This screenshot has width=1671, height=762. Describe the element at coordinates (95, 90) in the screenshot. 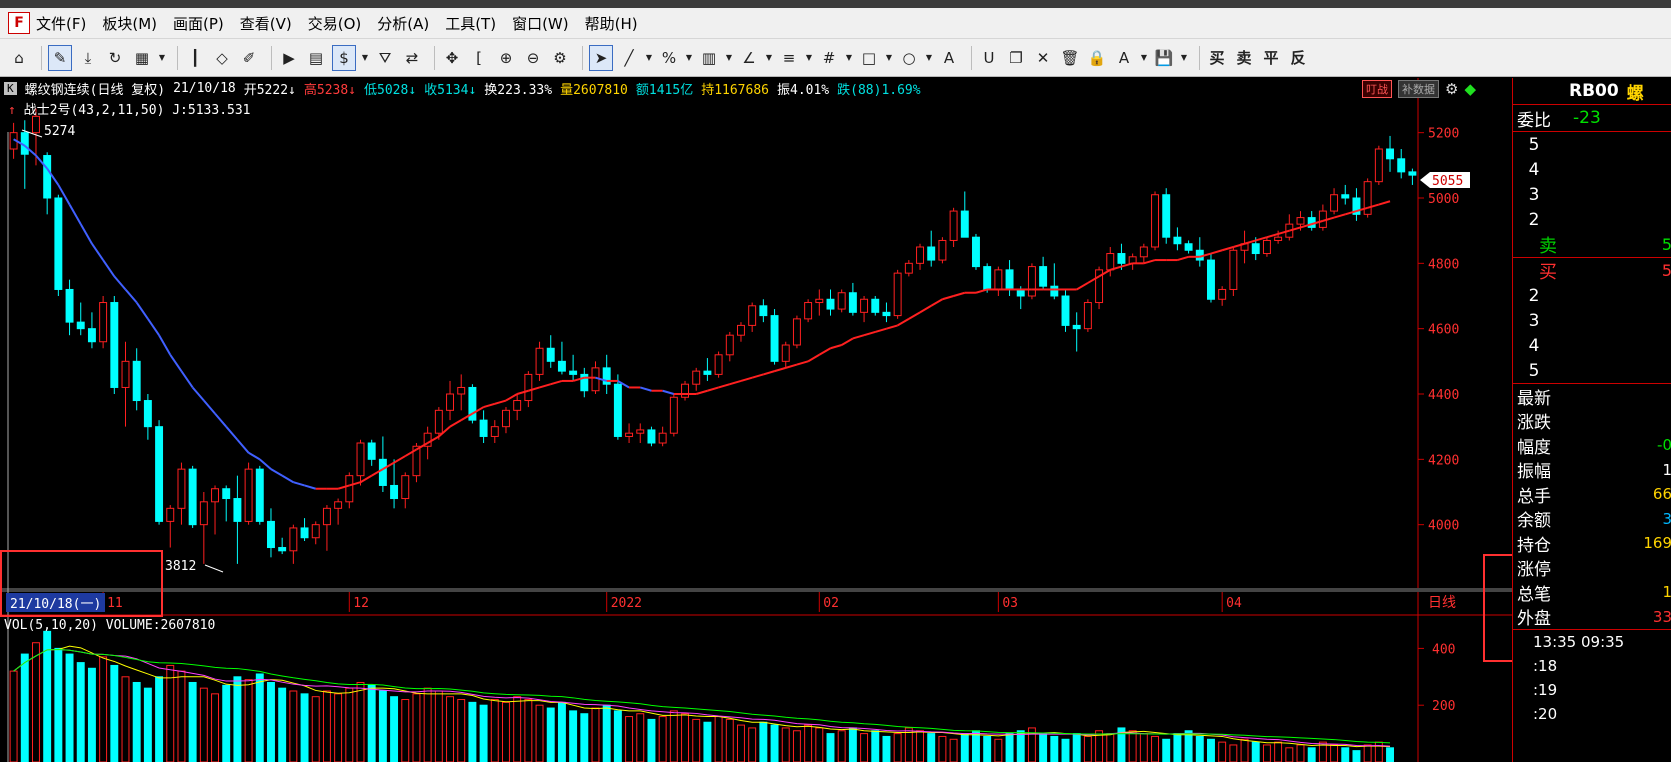

I see `instrument-title: 螺纹钢连续(日线 复权)` at that location.